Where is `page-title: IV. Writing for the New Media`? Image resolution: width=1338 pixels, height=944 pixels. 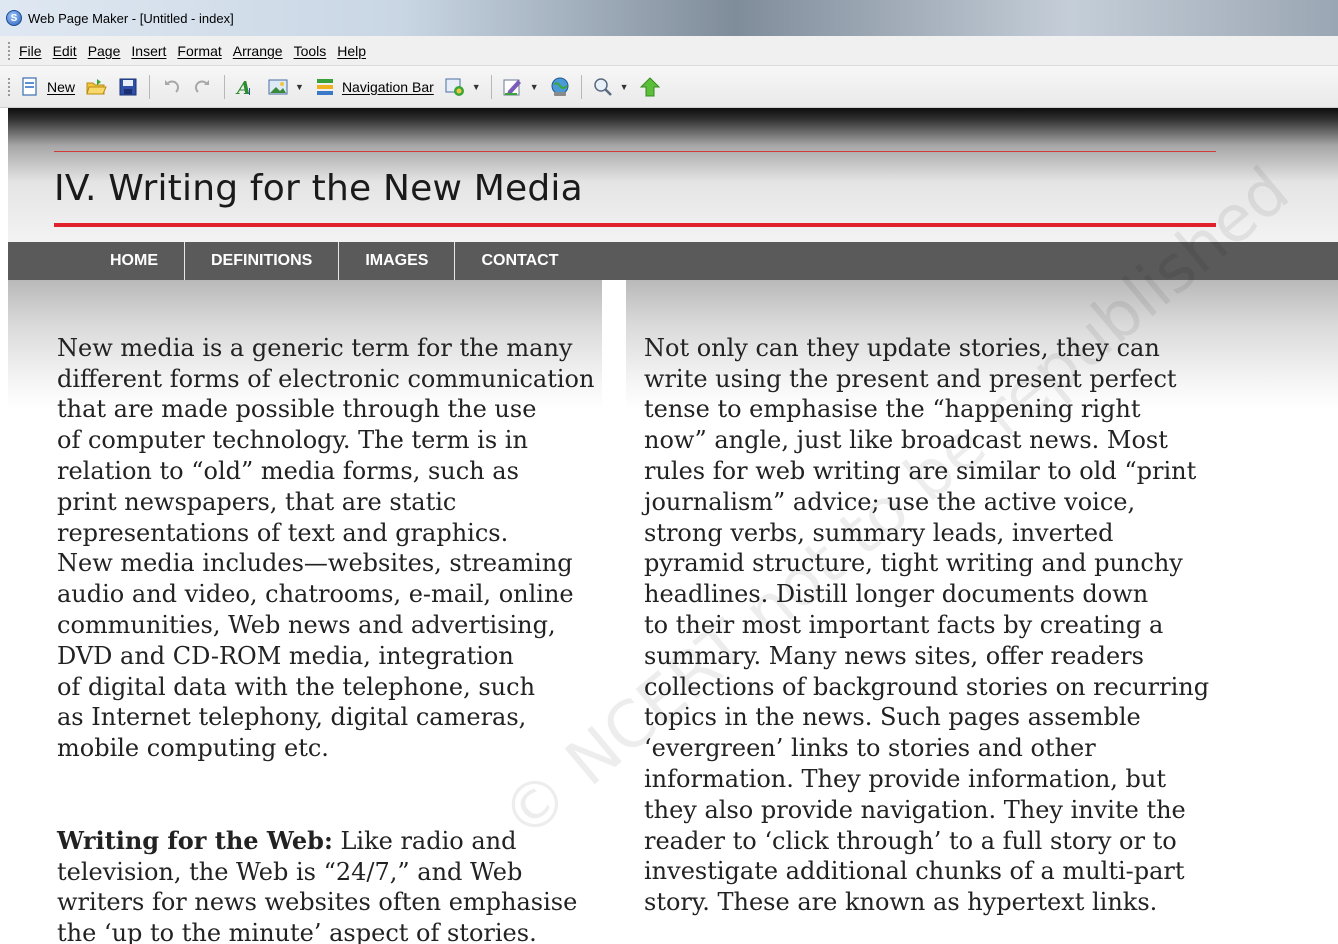
page-title: IV. Writing for the New Media is located at coordinates (318, 188).